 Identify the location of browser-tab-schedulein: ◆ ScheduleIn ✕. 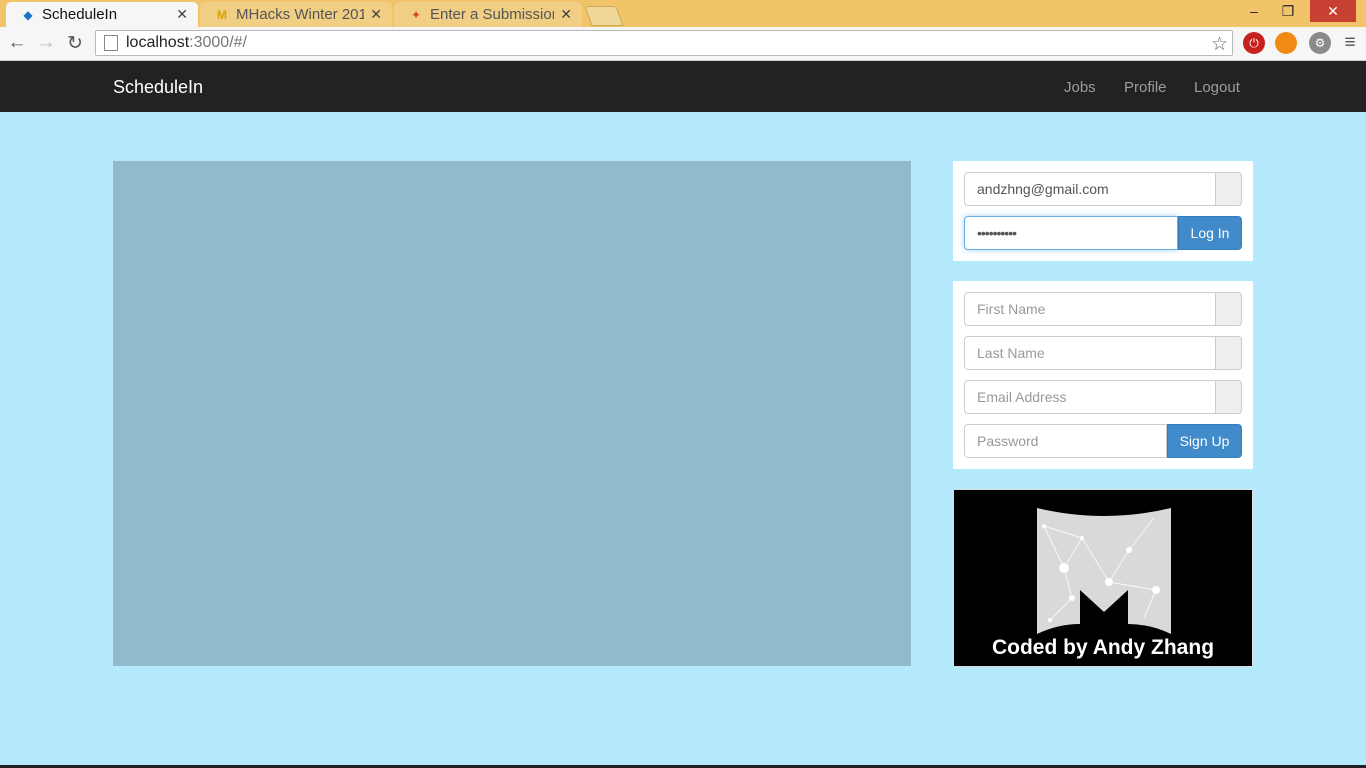
(102, 14).